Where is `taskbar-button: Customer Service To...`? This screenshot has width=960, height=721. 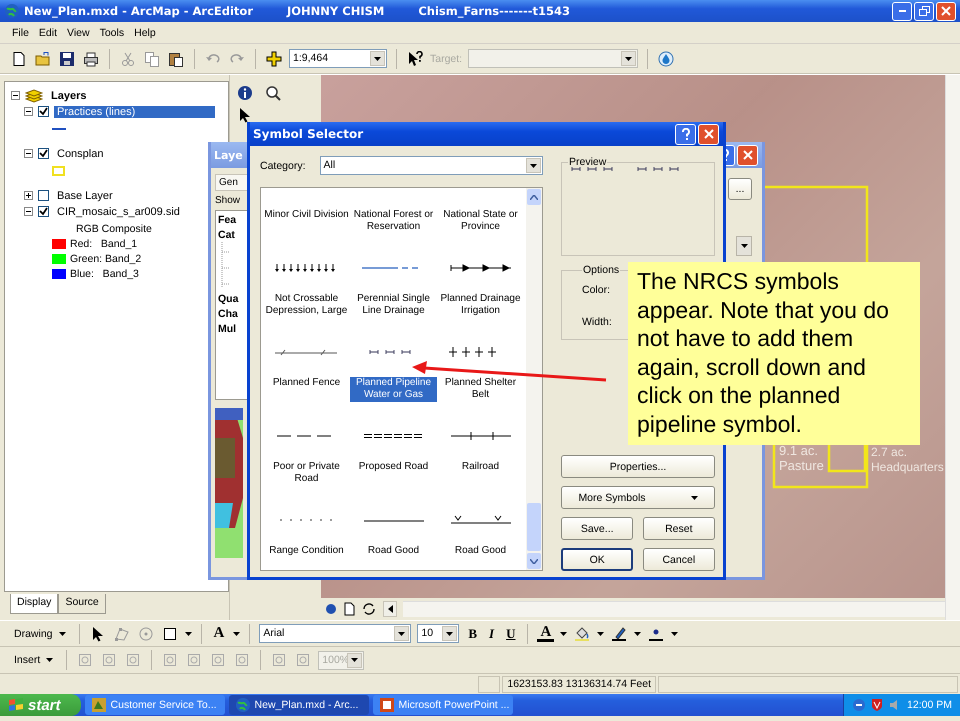 taskbar-button: Customer Service To... is located at coordinates (154, 705).